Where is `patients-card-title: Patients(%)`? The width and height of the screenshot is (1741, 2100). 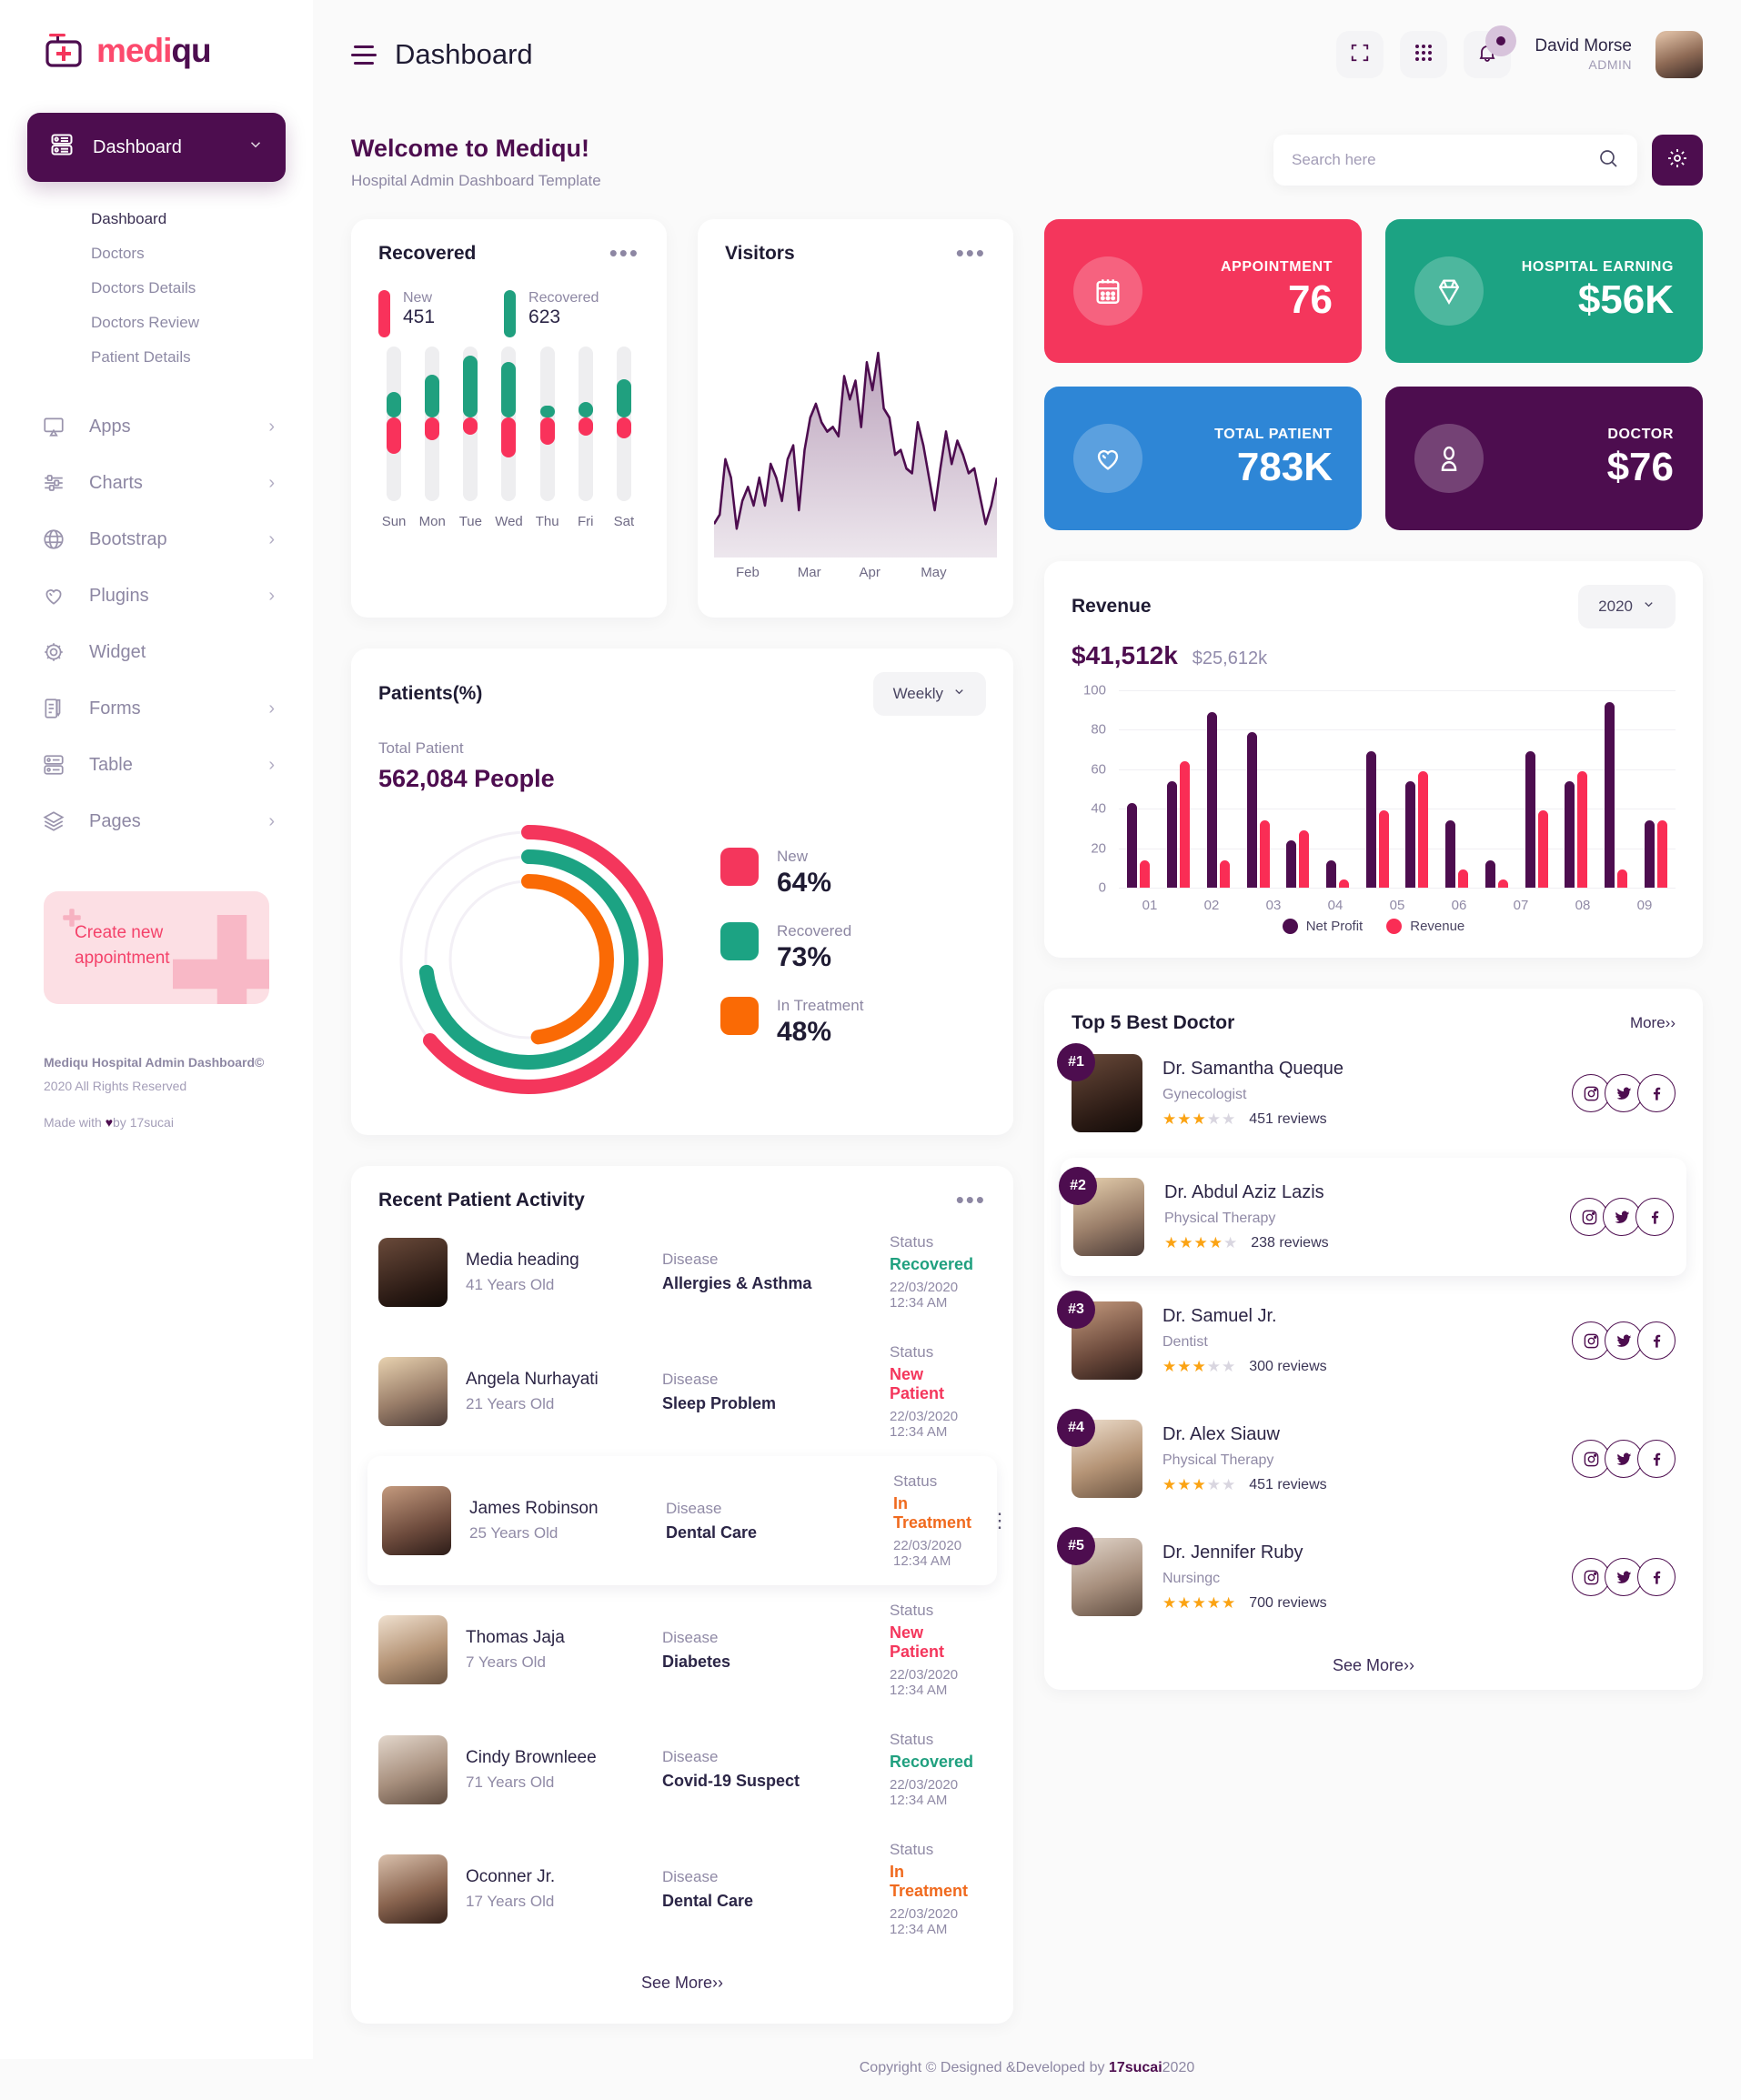
patients-card-title: Patients(%) is located at coordinates (430, 693).